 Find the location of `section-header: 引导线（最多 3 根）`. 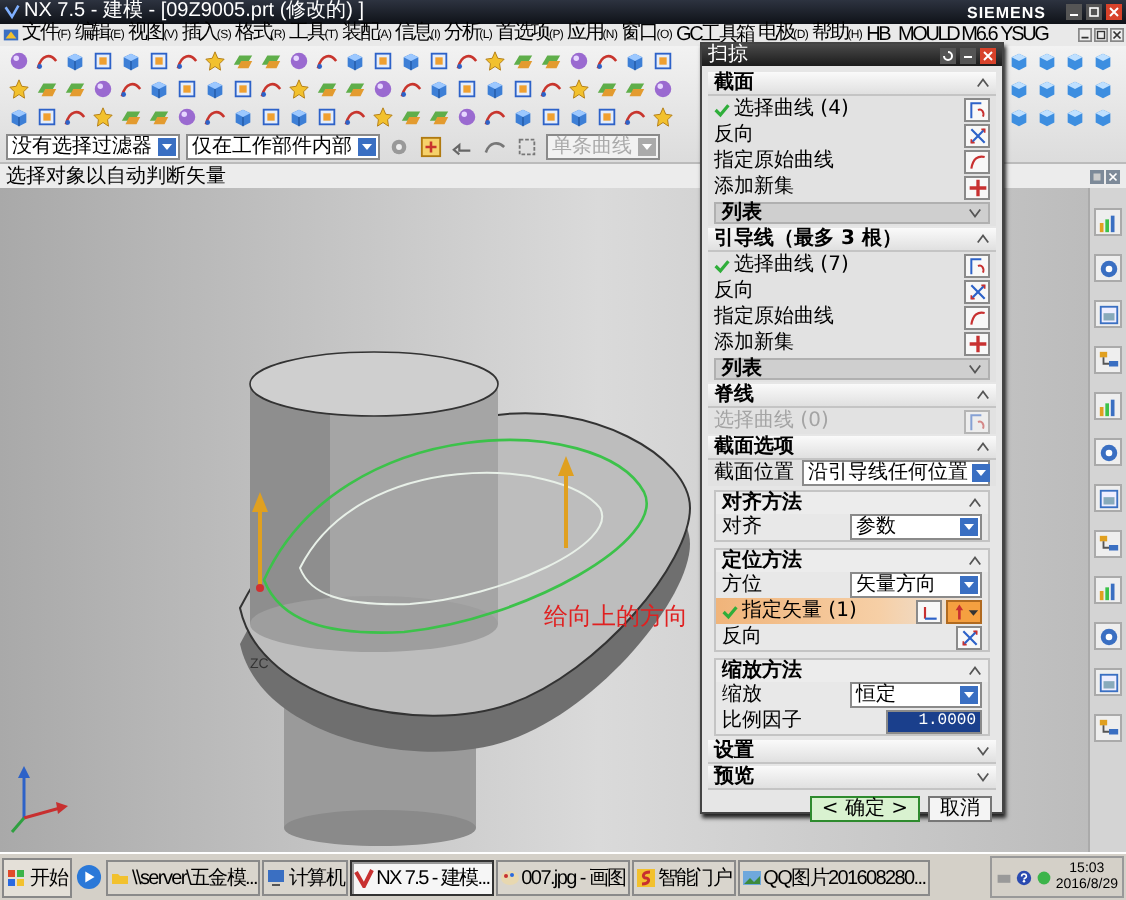

section-header: 引导线（最多 3 根） is located at coordinates (852, 240).